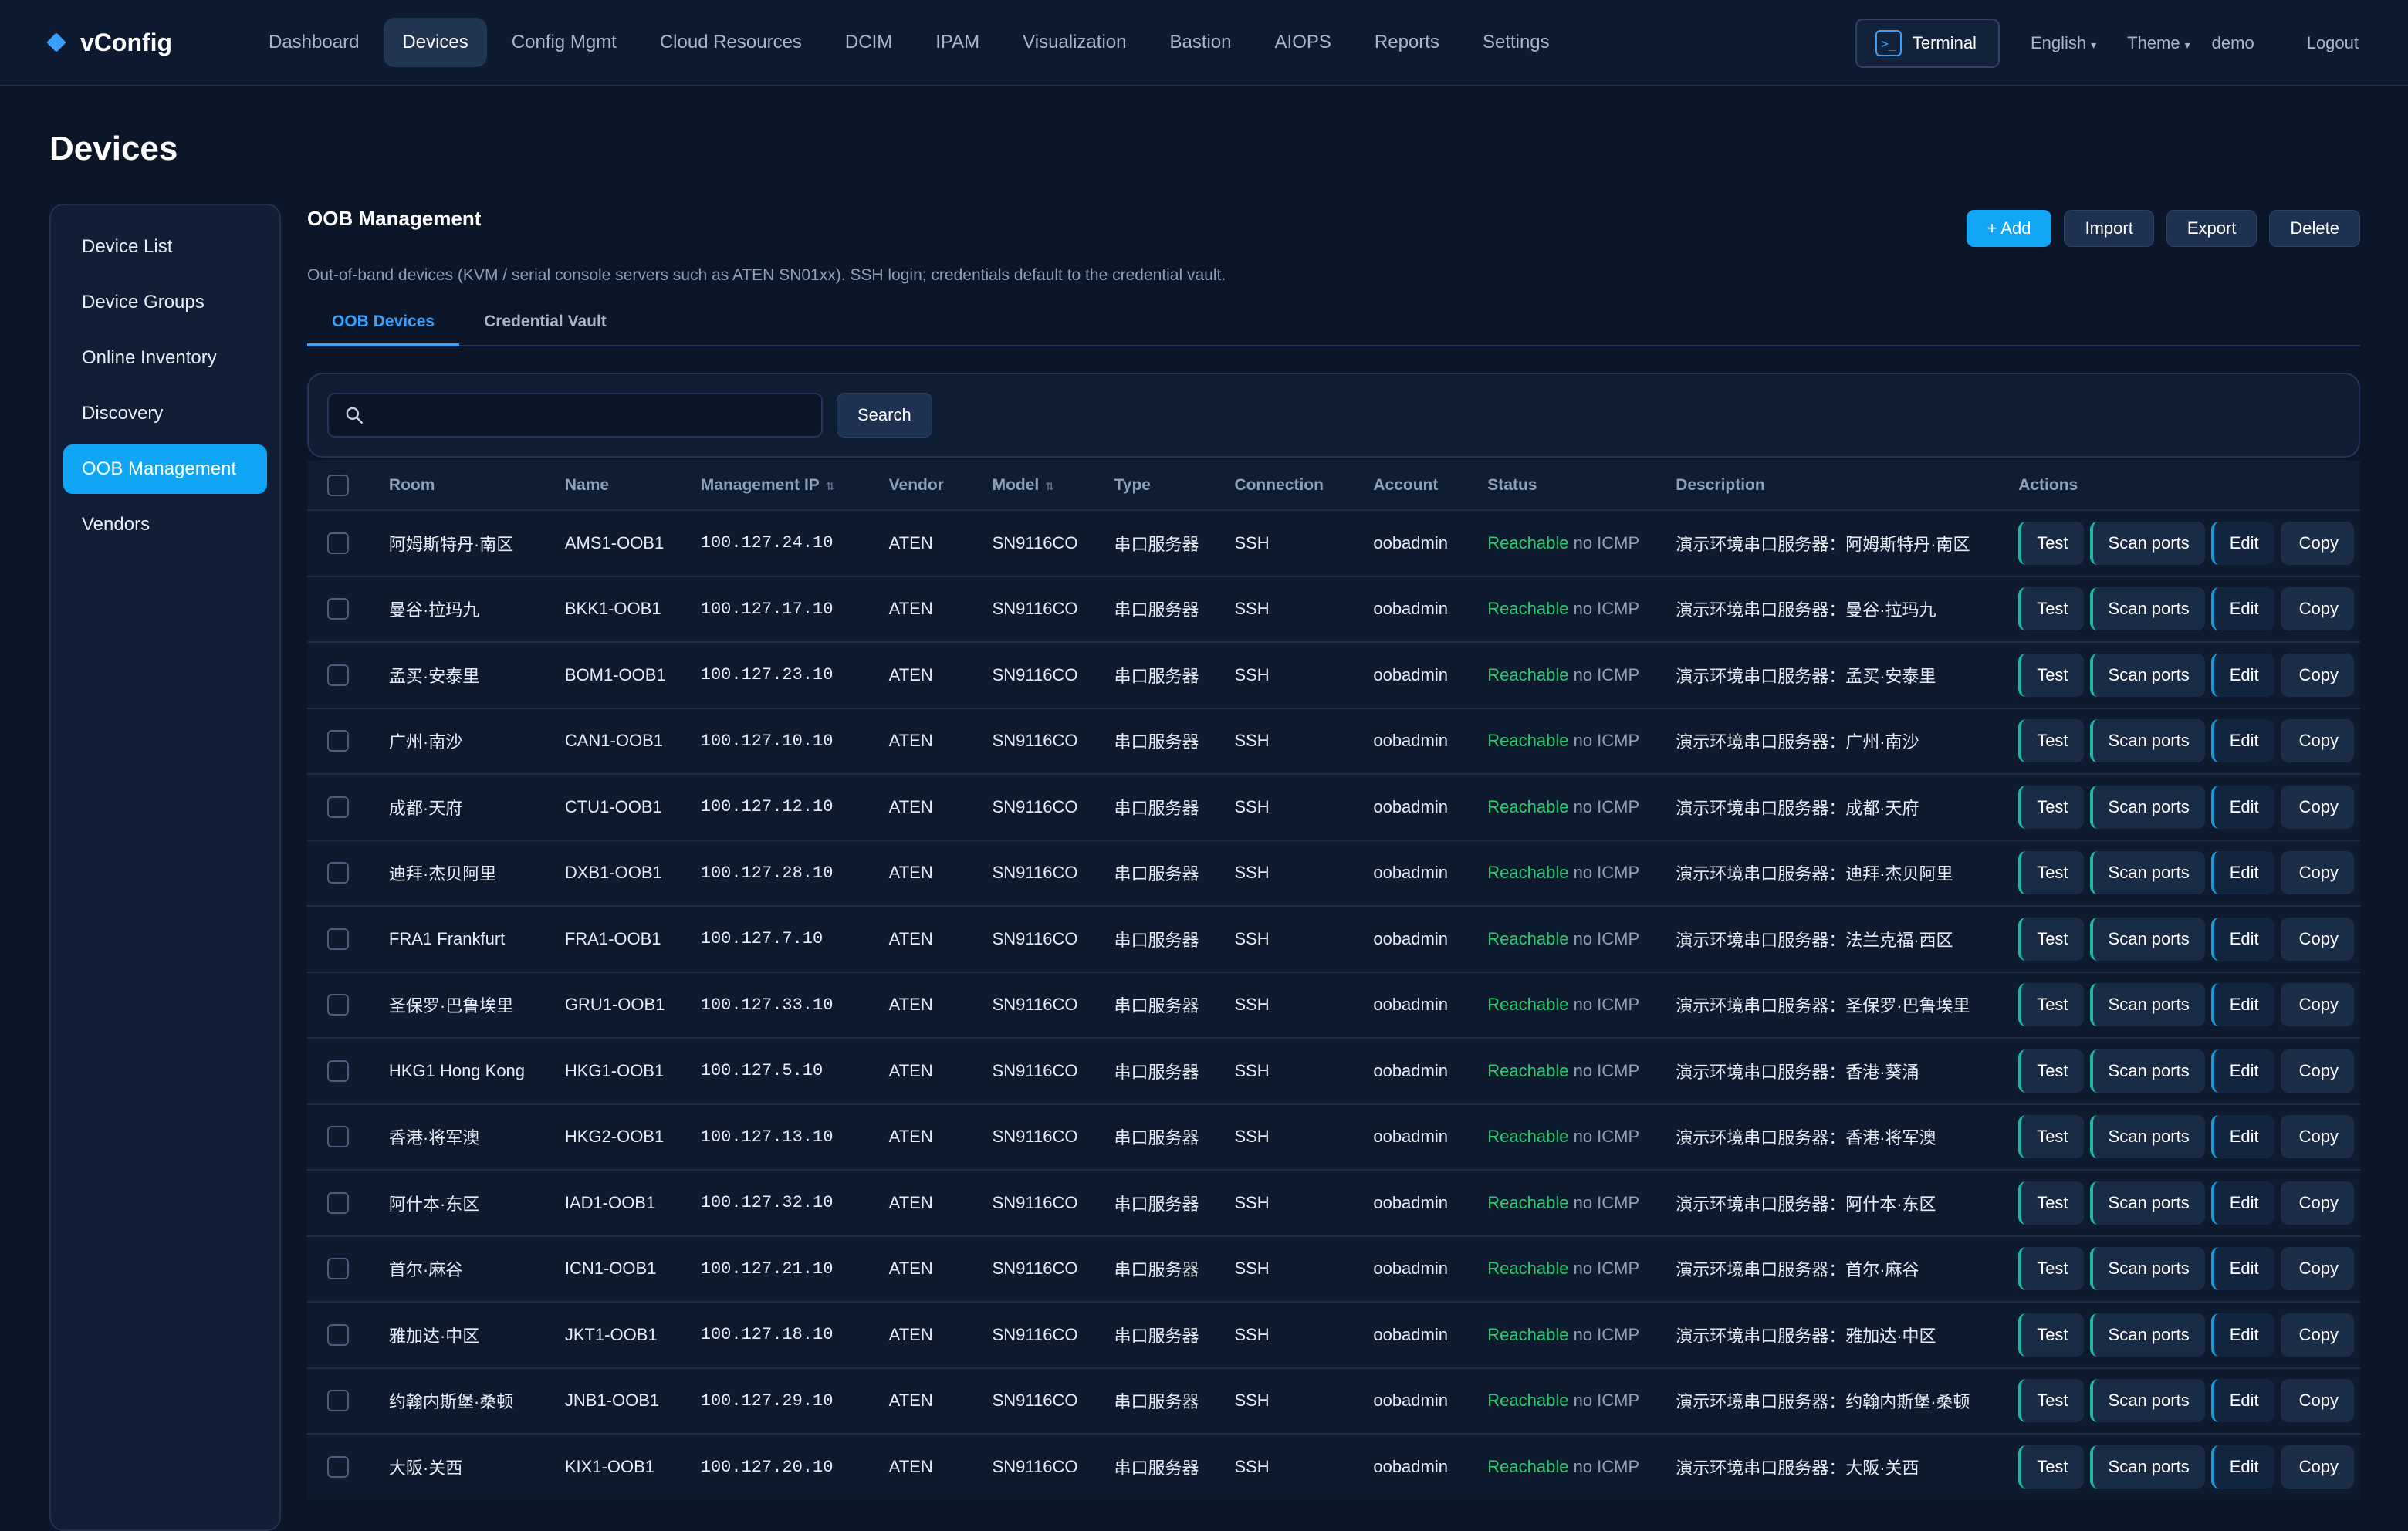 This screenshot has height=1531, width=2408. What do you see at coordinates (1074, 43) in the screenshot?
I see `nav-item-visualization: Visualization` at bounding box center [1074, 43].